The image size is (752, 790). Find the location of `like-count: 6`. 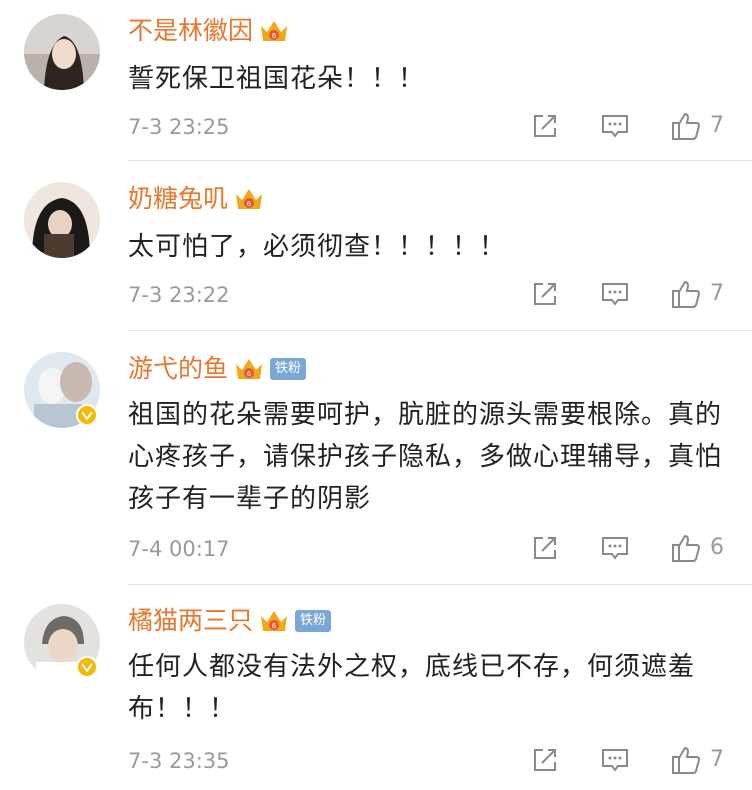

like-count: 6 is located at coordinates (717, 547).